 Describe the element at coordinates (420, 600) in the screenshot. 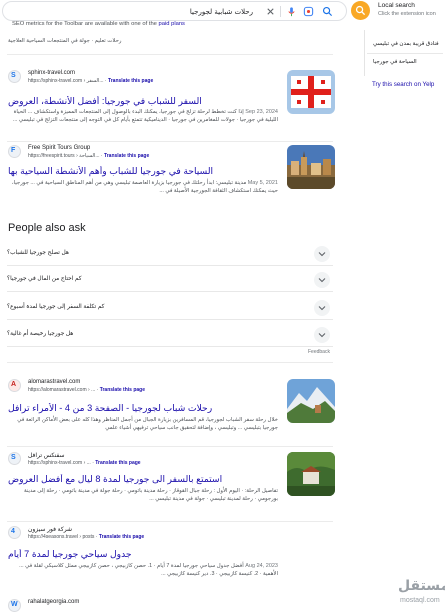

I see `watermark-latin: mostaql.com` at that location.